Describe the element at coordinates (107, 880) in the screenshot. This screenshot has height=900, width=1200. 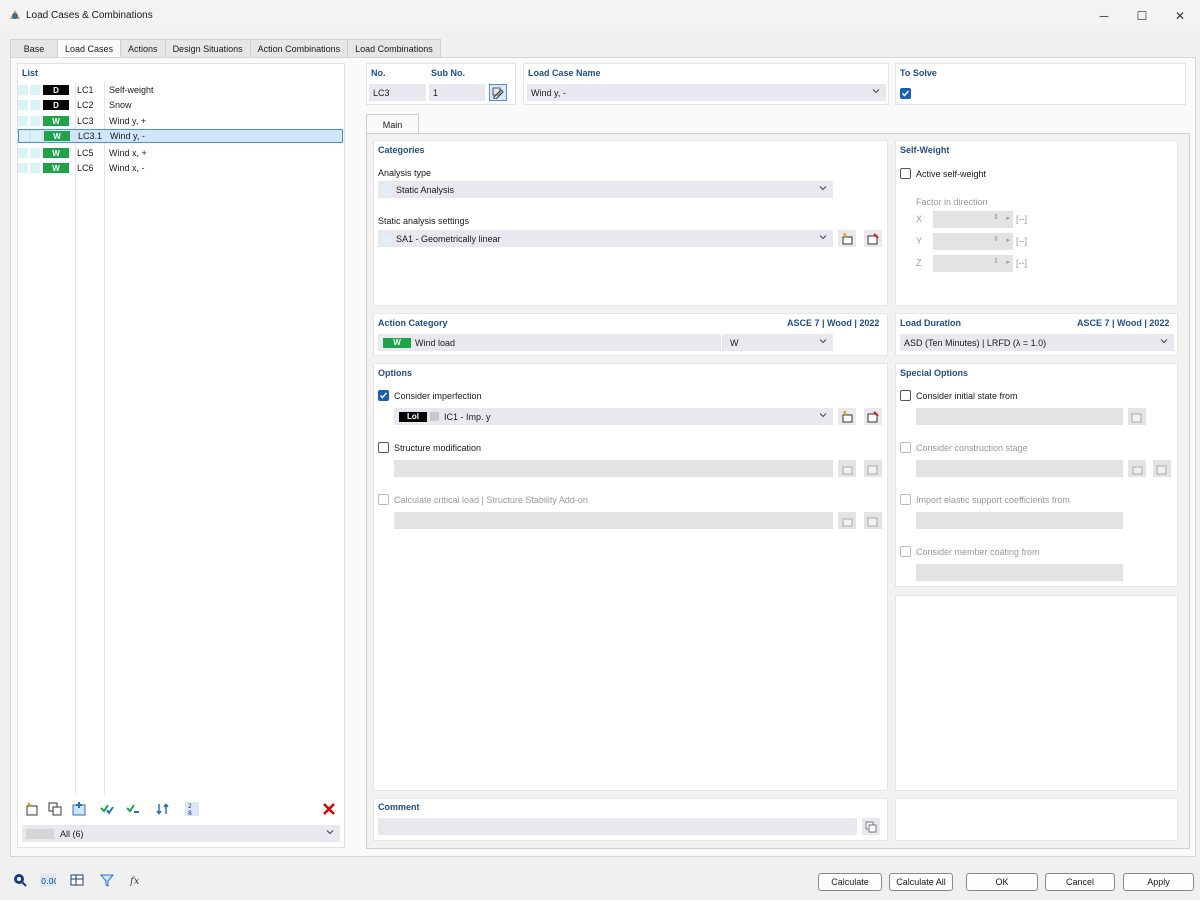
I see `filter-icon` at that location.